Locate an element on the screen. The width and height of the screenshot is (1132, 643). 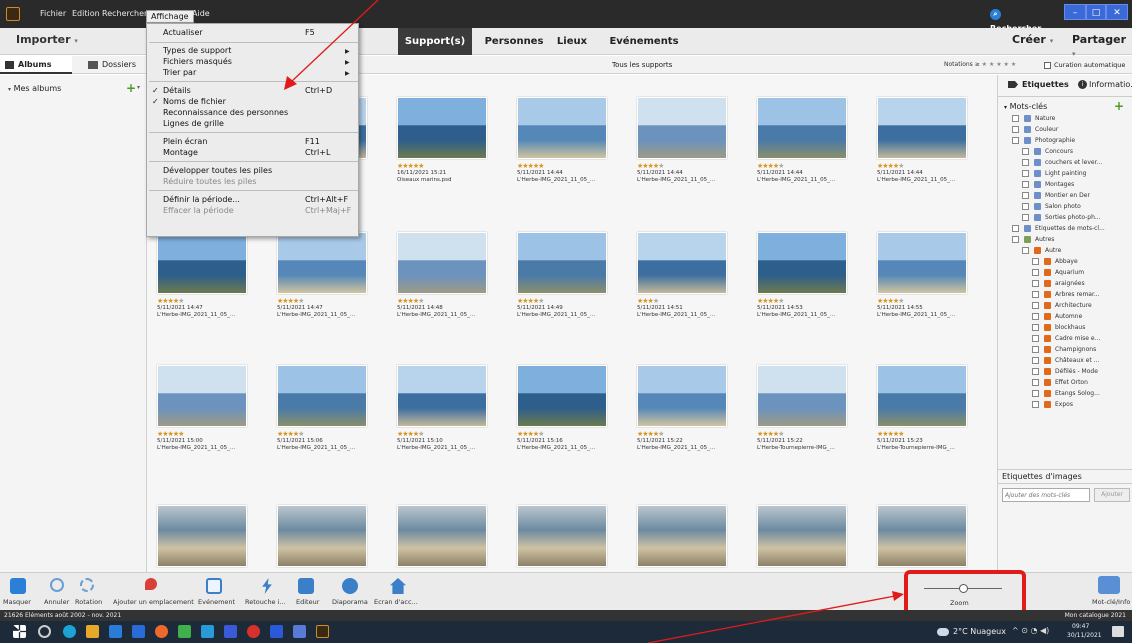
menu-item-expand-stacks: Développer toutes les piles is located at coordinates (217, 170).